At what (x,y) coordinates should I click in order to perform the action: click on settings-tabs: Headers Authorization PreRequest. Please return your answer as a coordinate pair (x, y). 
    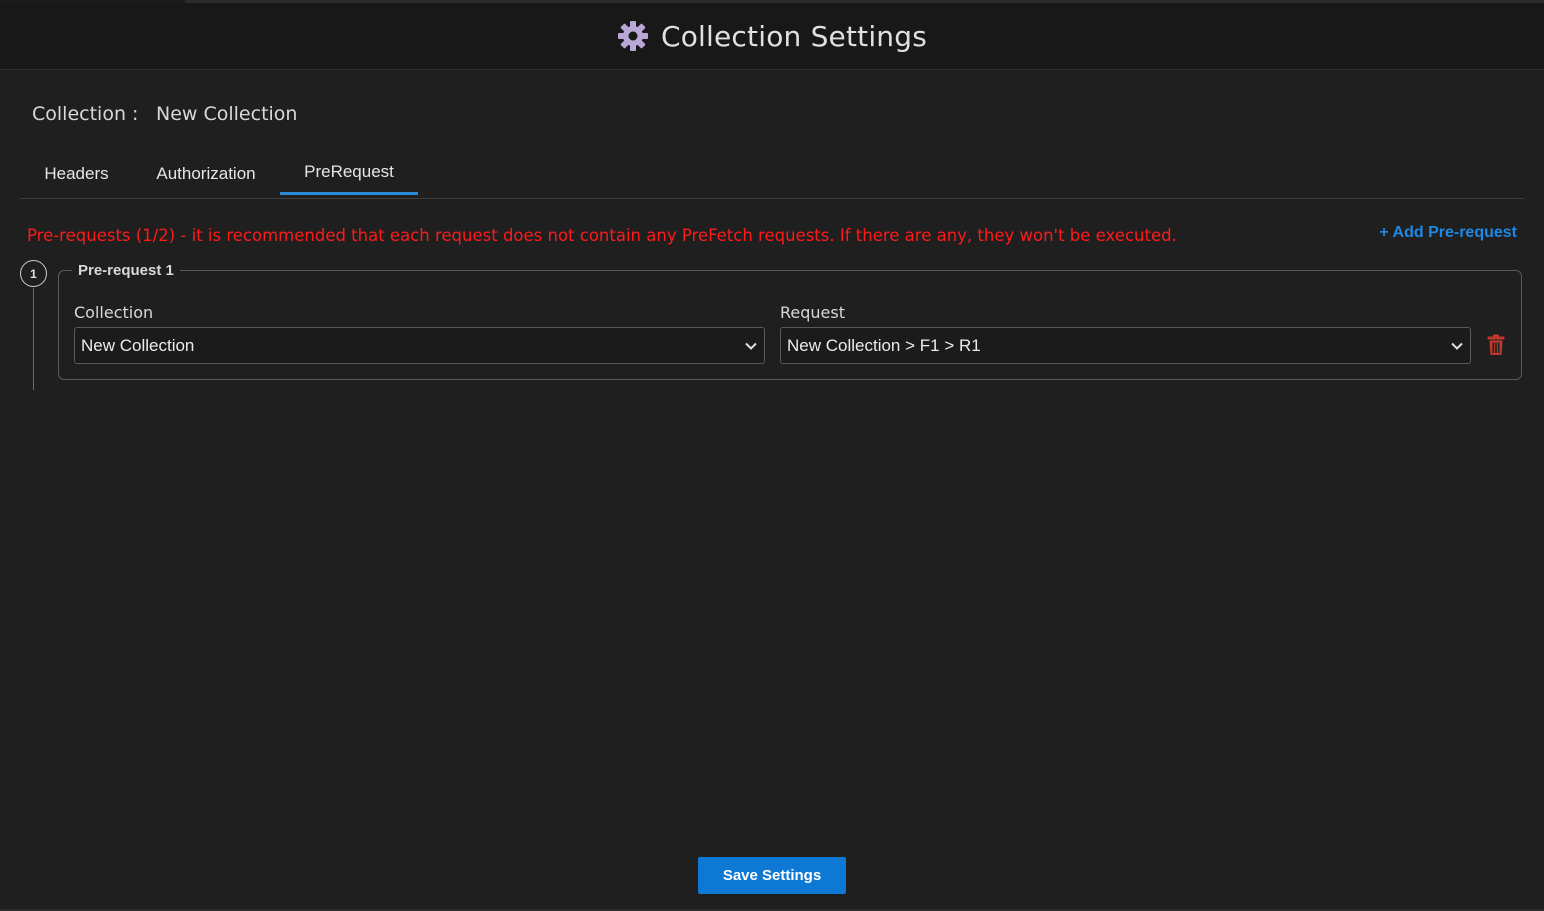
    Looking at the image, I should click on (772, 174).